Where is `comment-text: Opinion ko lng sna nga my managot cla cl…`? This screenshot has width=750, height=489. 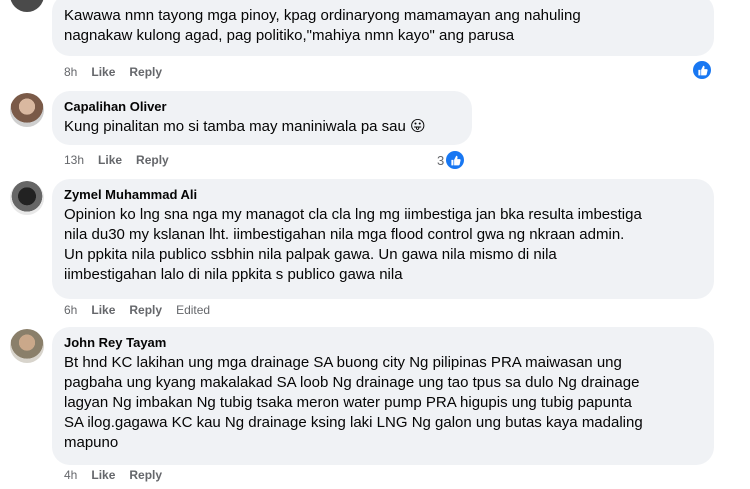 comment-text: Opinion ko lng sna nga my managot cla cl… is located at coordinates (353, 244).